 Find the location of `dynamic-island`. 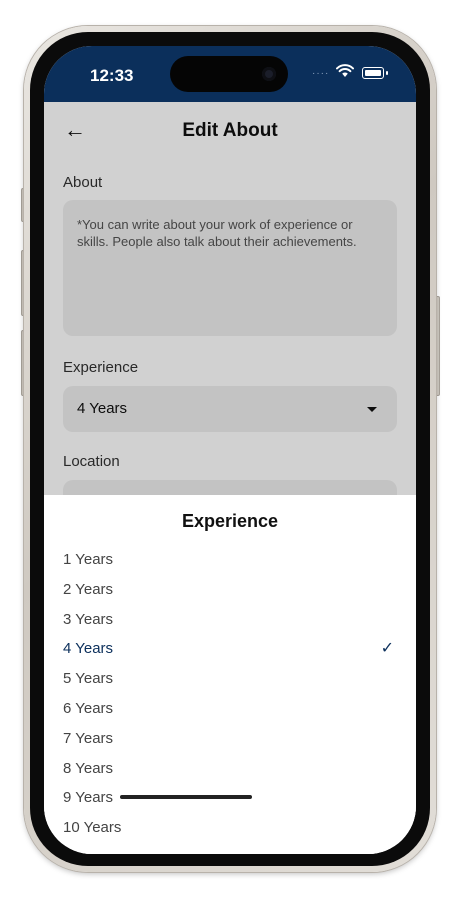

dynamic-island is located at coordinates (229, 74).